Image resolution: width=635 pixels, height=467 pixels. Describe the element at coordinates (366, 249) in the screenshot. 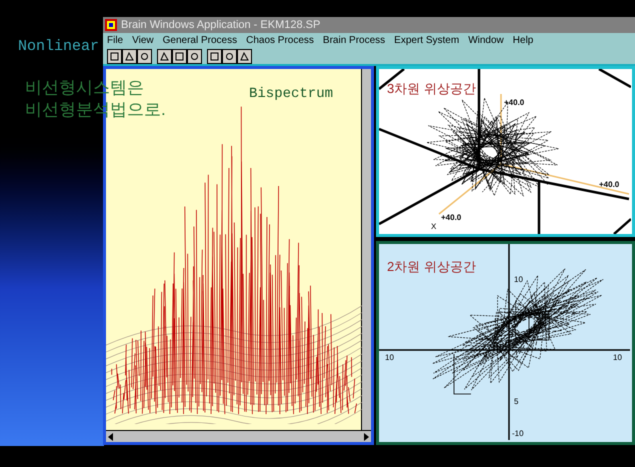

I see `vertical-scrollbar` at that location.